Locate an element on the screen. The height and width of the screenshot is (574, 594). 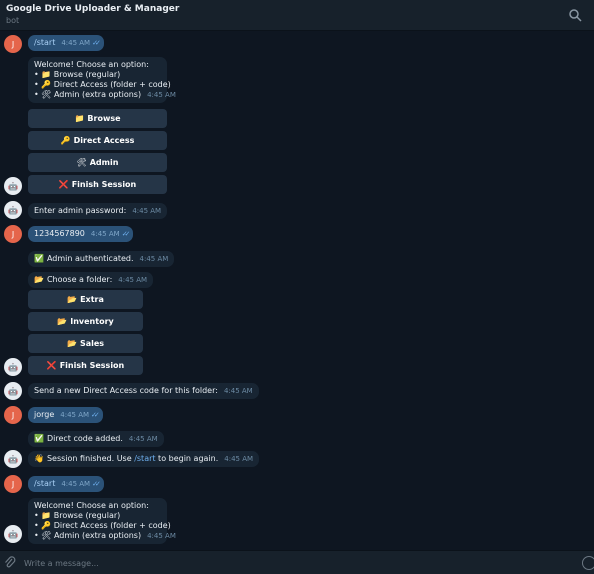
browse-button: 📁 Browse is located at coordinates (97, 118).